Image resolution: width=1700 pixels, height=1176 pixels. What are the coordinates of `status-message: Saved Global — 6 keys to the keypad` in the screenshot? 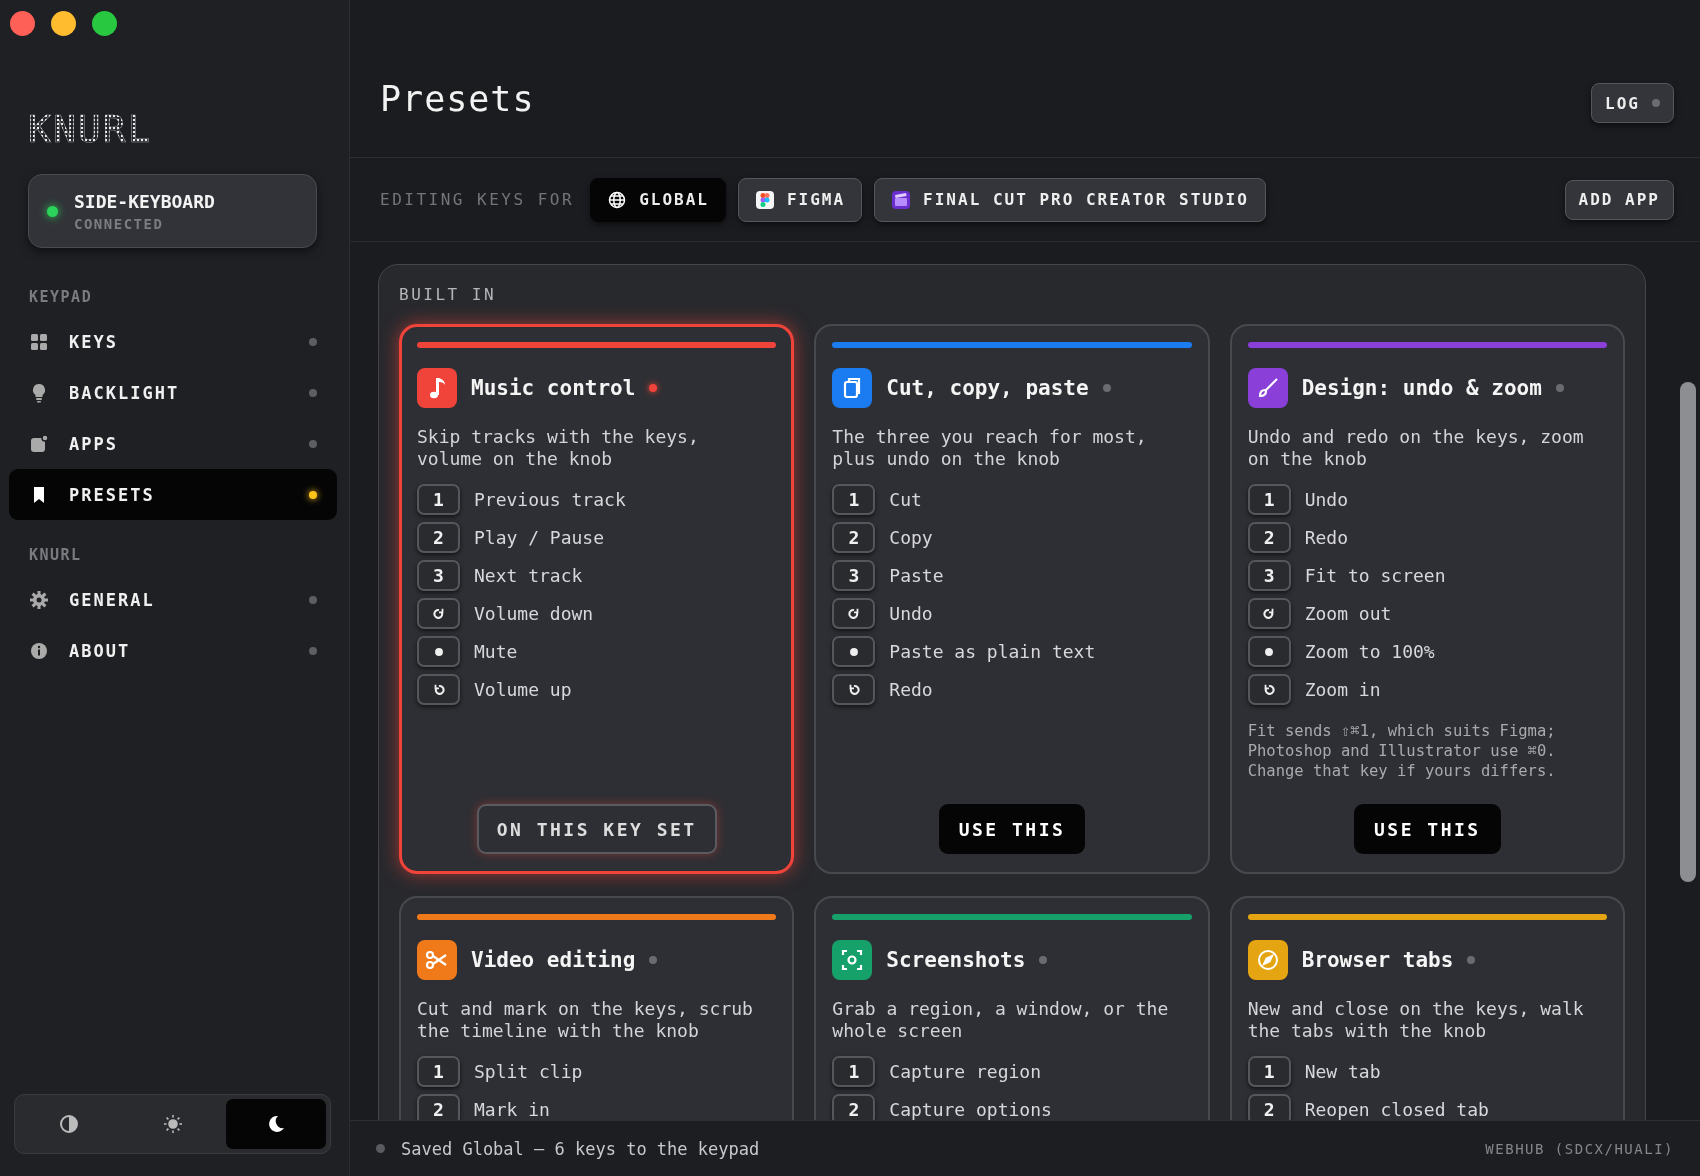 It's located at (580, 1148).